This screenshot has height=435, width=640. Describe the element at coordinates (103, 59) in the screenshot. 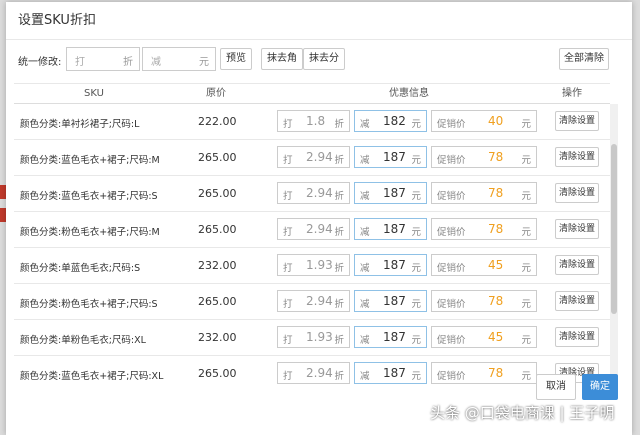

I see `bulk-discount-input: 打 折` at that location.